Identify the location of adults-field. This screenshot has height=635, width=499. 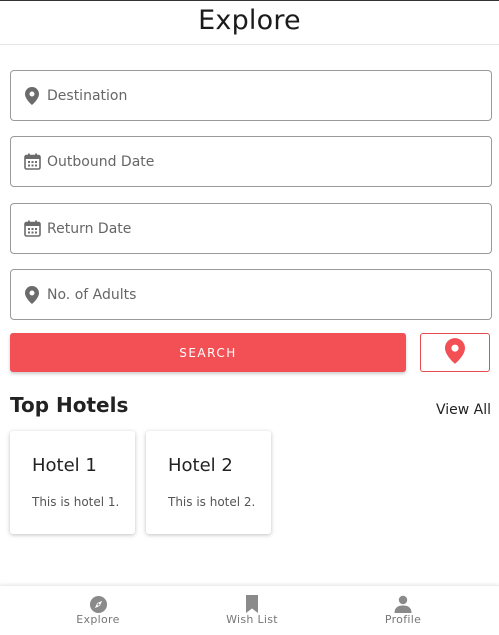
(251, 294).